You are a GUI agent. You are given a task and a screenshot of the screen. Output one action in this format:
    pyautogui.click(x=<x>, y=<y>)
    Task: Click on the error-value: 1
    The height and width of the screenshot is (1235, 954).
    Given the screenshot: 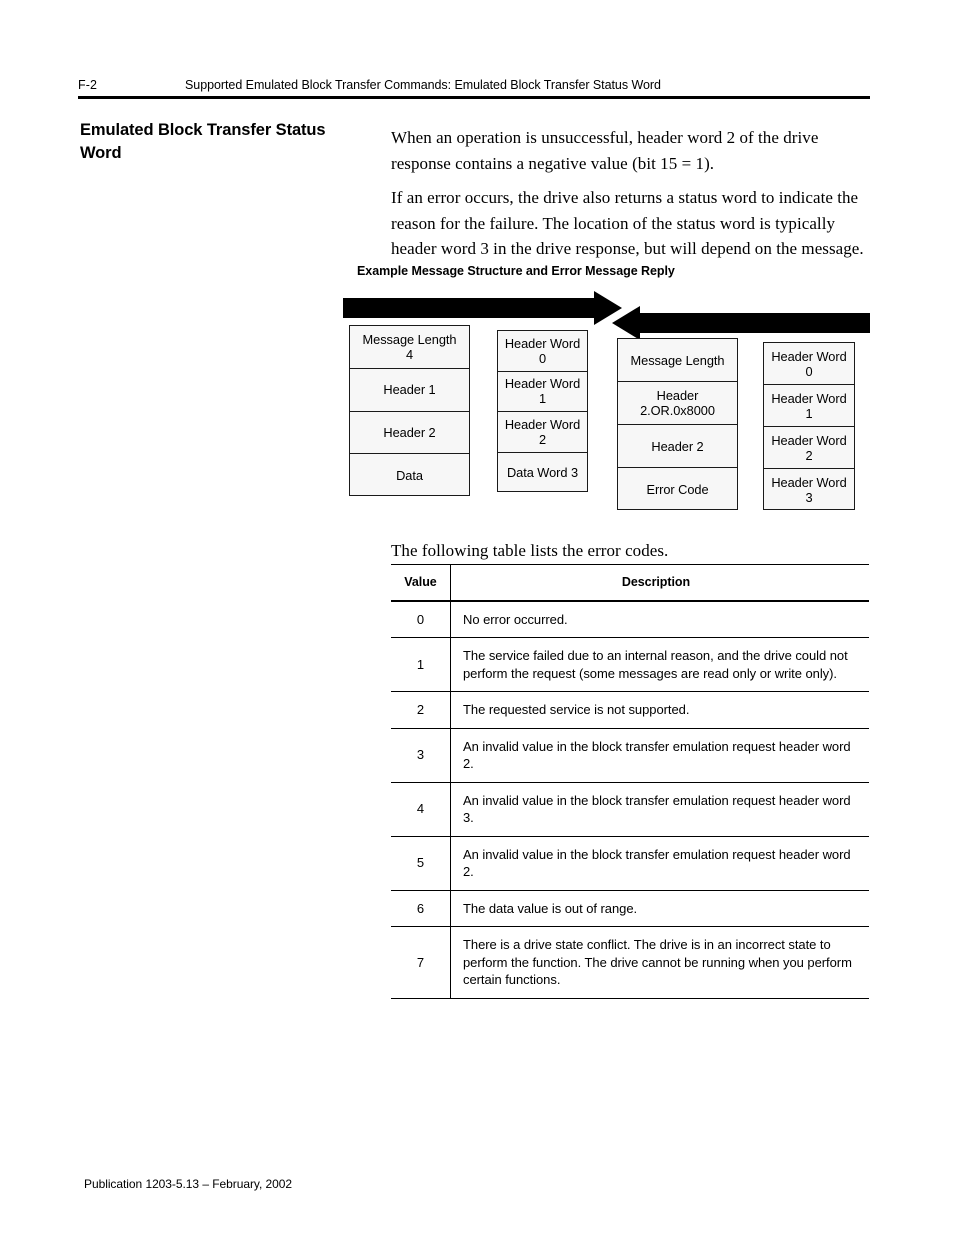 What is the action you would take?
    pyautogui.click(x=421, y=664)
    